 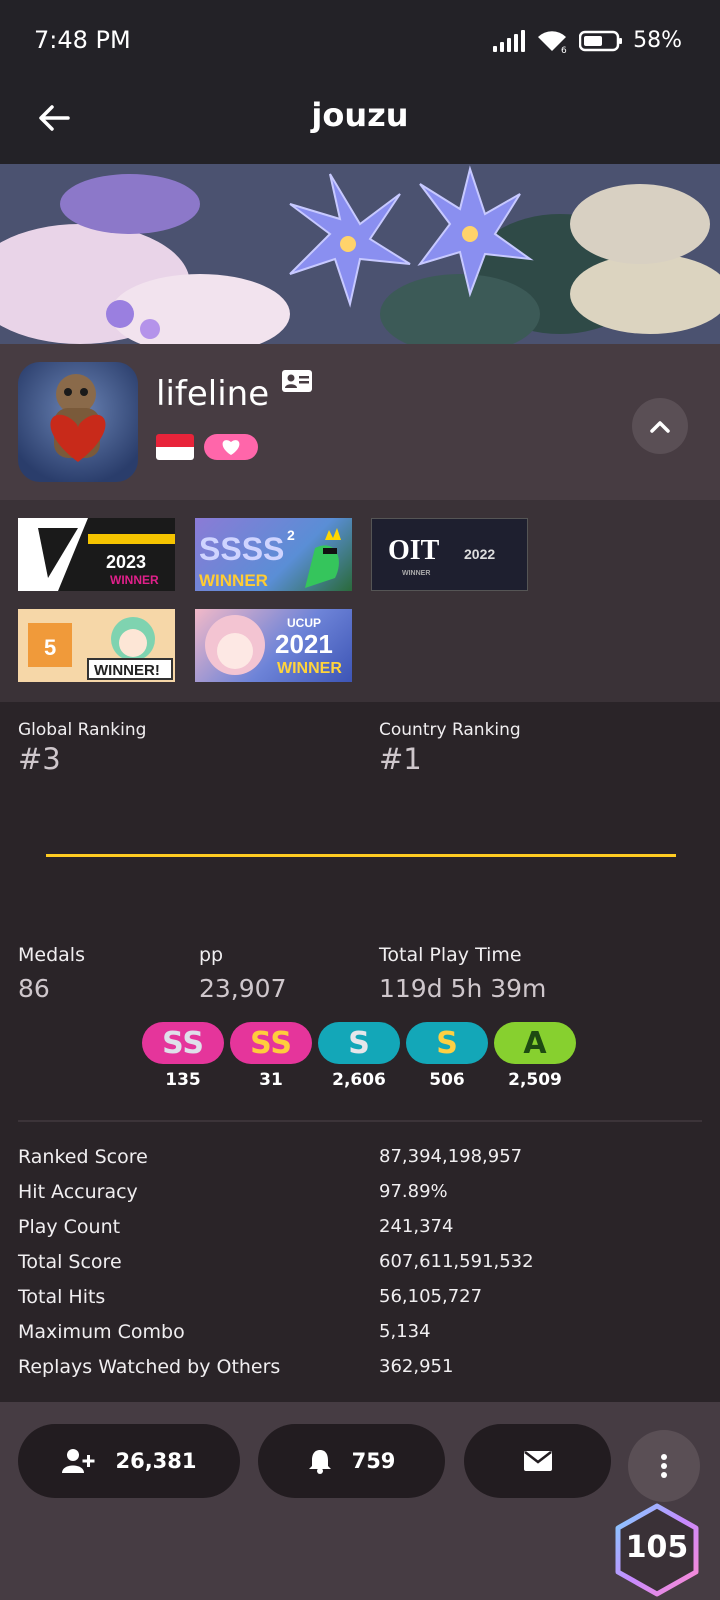 I want to click on badge-2023-winner: 2023 WINNER, so click(x=96, y=554).